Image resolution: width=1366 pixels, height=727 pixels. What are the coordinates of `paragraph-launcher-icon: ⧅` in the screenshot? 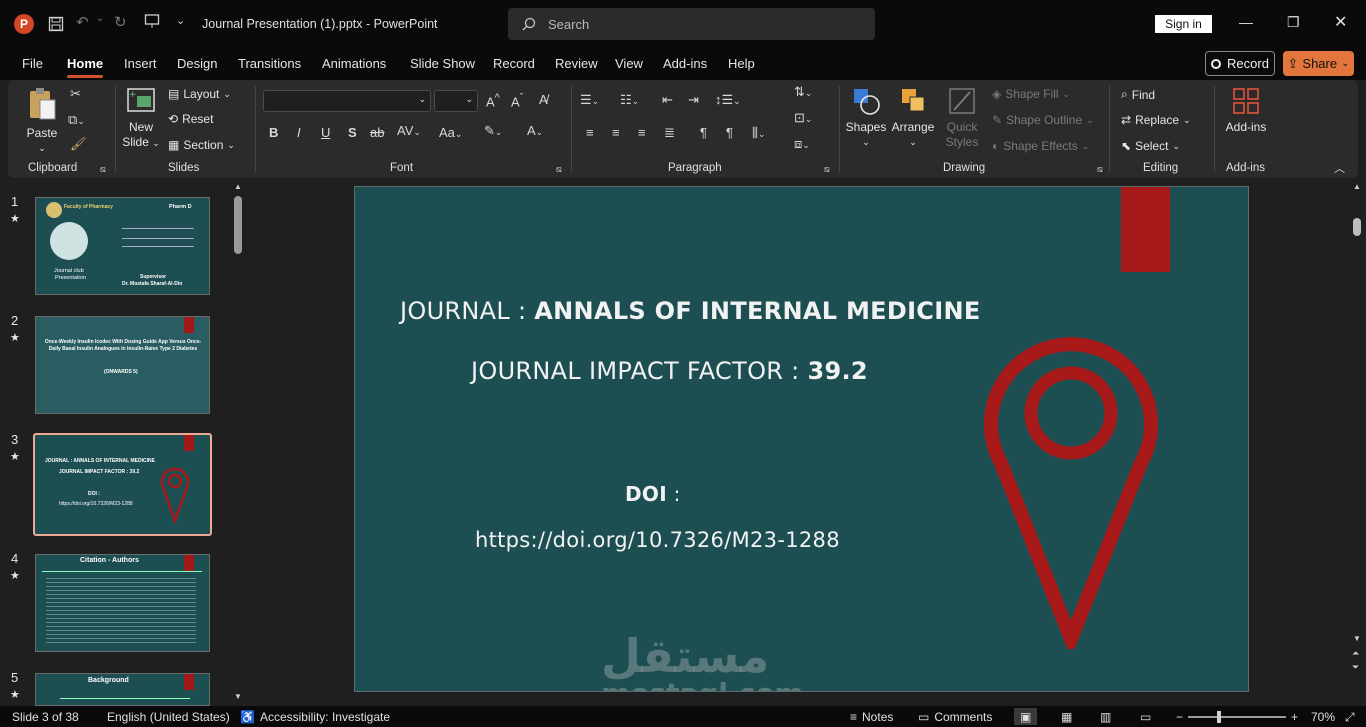 It's located at (827, 169).